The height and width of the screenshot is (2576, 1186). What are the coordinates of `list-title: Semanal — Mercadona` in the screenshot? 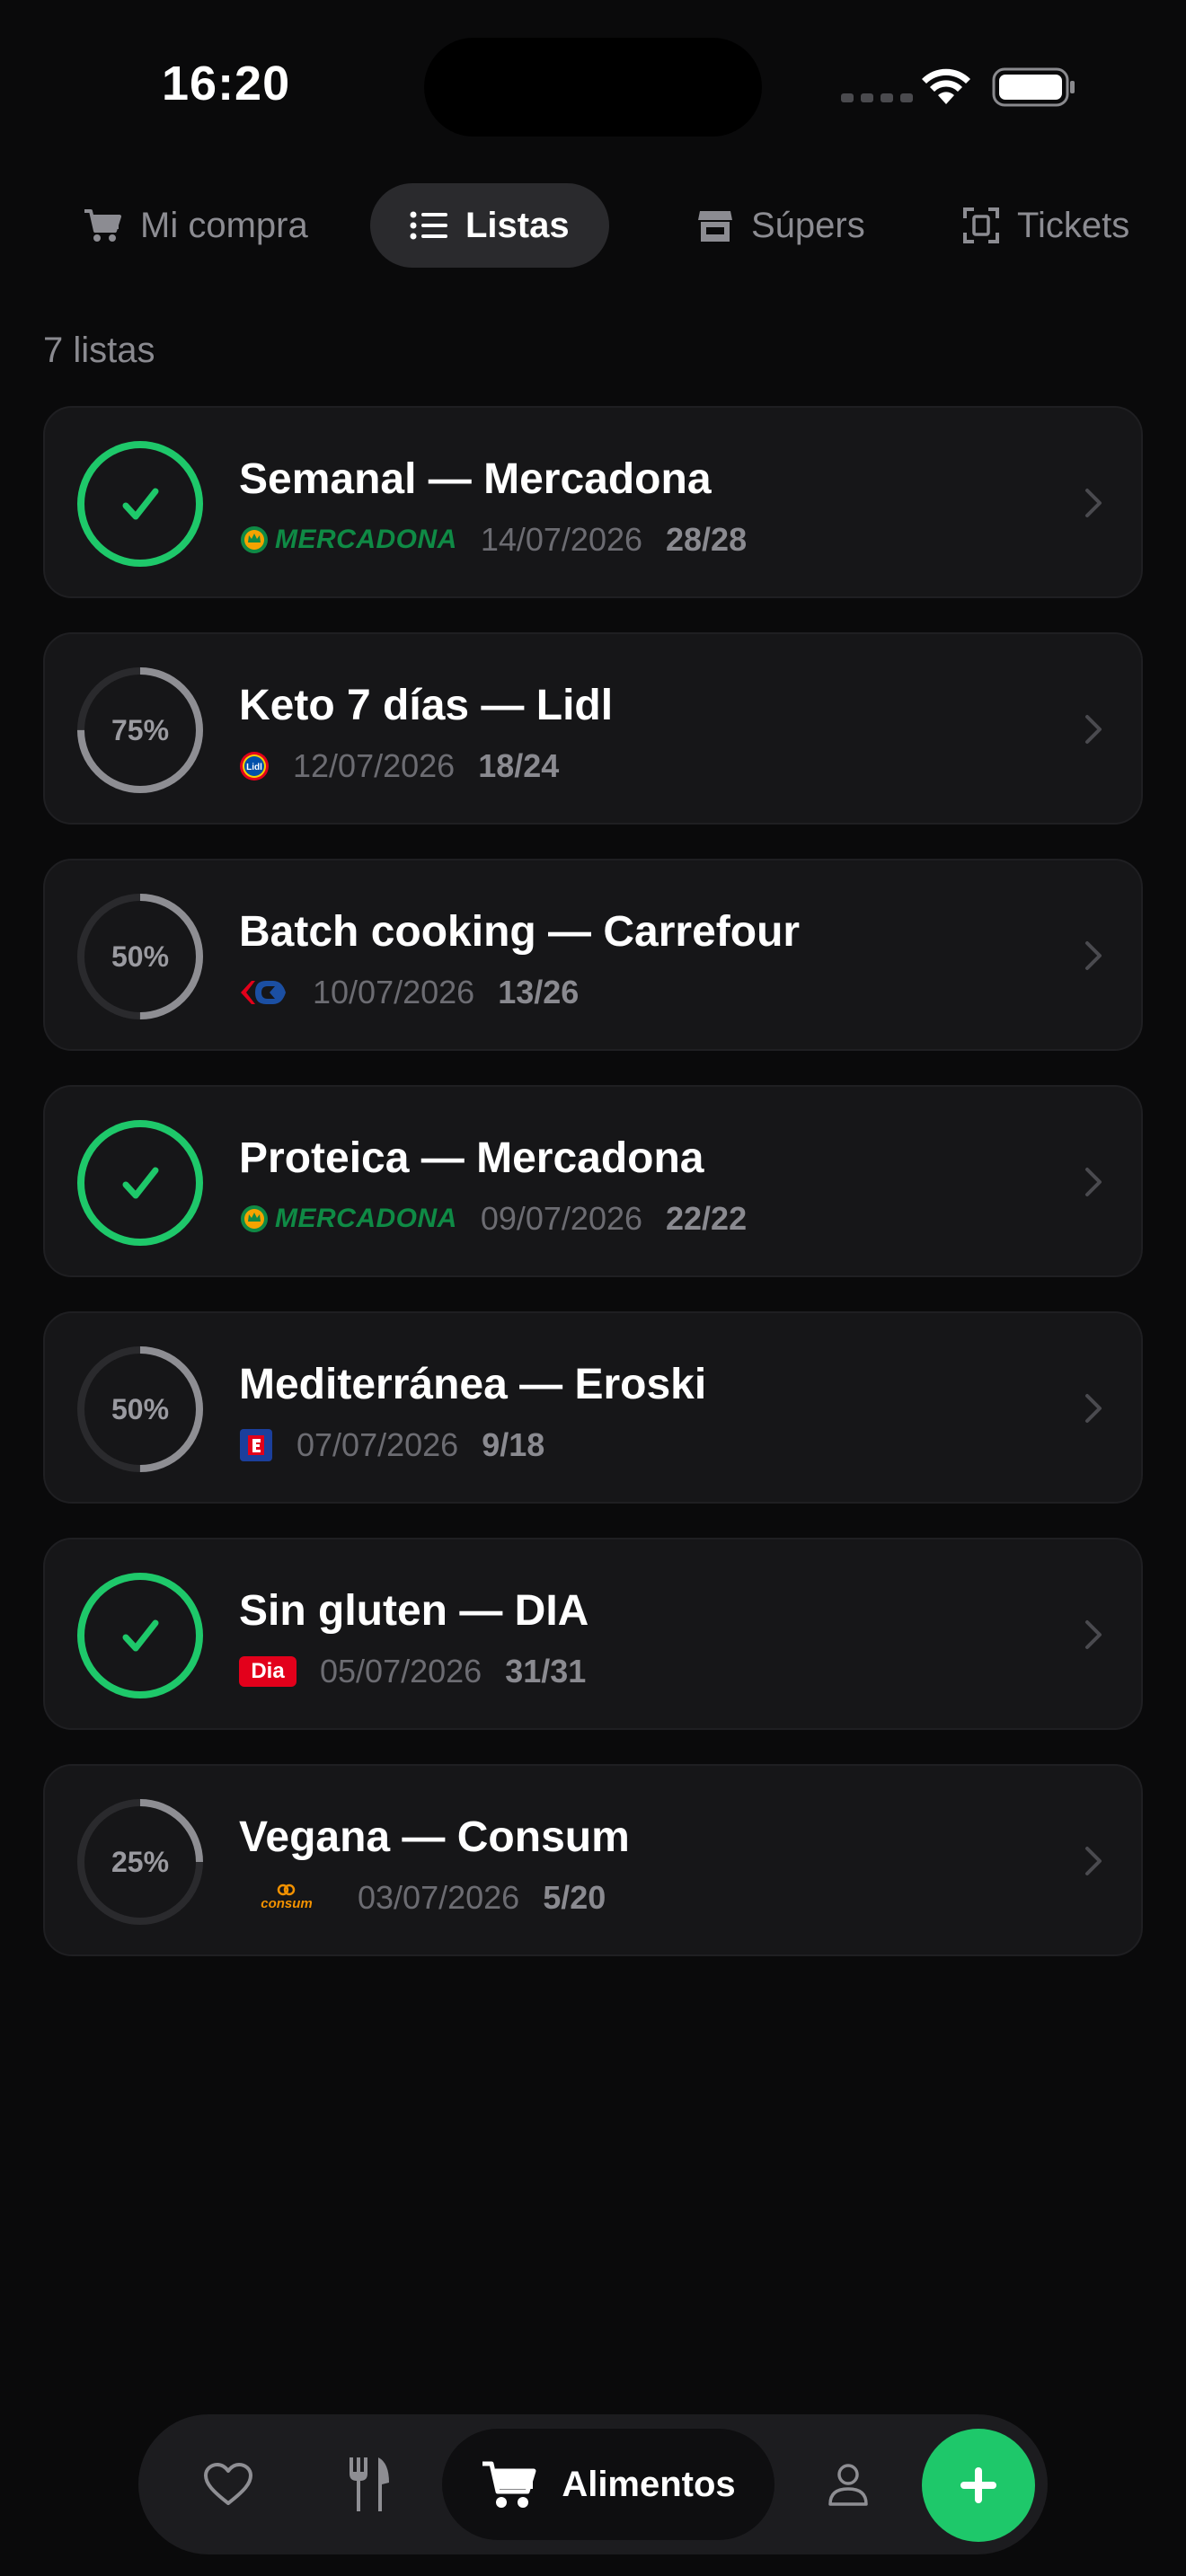 It's located at (475, 479).